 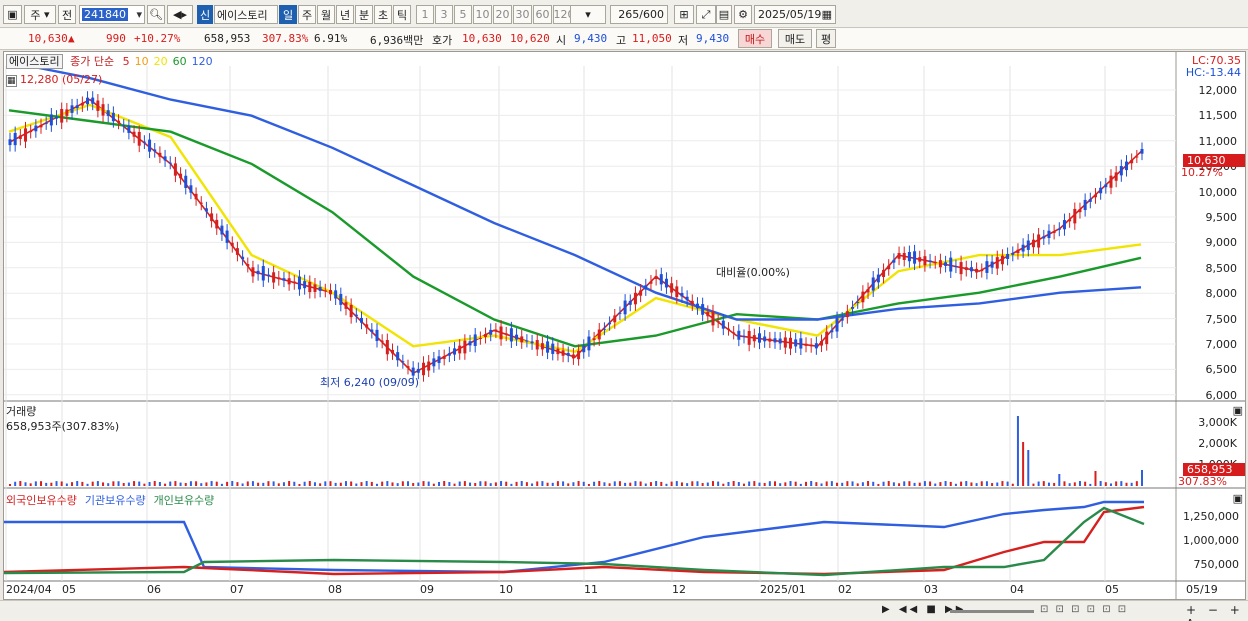 I want to click on stock-name: 에이스토리, so click(x=246, y=14).